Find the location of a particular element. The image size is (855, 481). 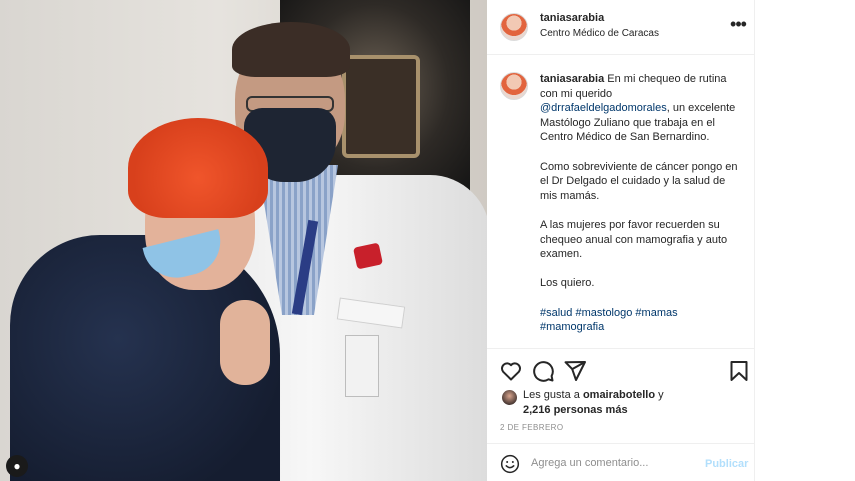

publish-comment-button: Publicar is located at coordinates (726, 464).